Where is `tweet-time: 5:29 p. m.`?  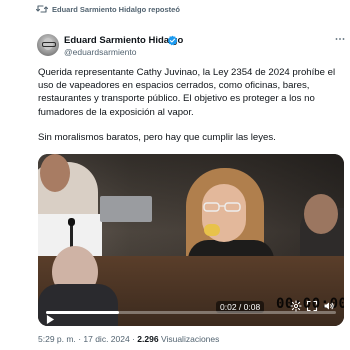
tweet-time: 5:29 p. m. is located at coordinates (57, 339).